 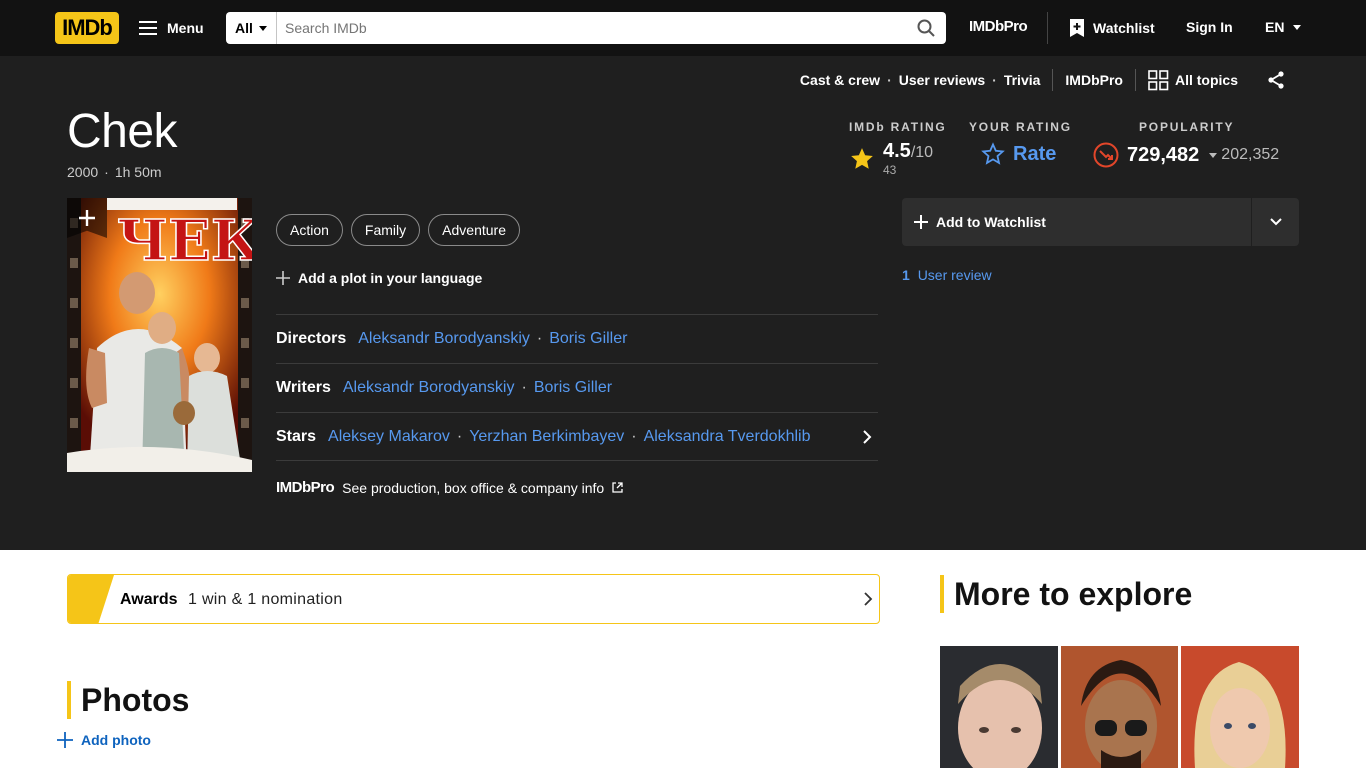 What do you see at coordinates (82, 172) in the screenshot?
I see `release-year: 2000` at bounding box center [82, 172].